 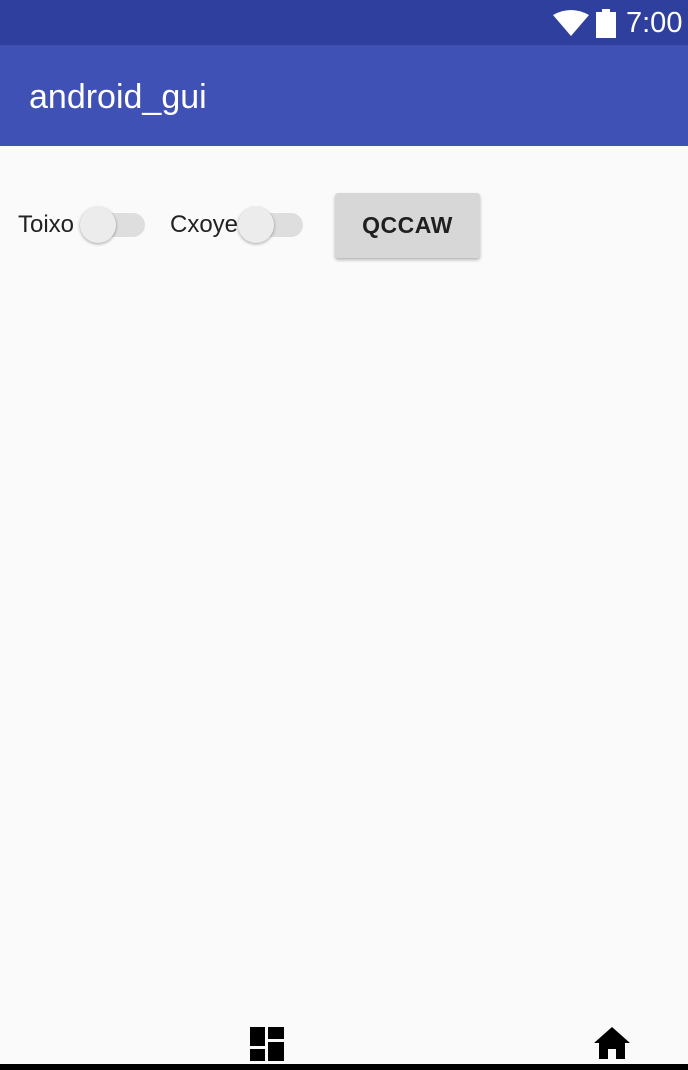 What do you see at coordinates (571, 23) in the screenshot?
I see `wifi-icon` at bounding box center [571, 23].